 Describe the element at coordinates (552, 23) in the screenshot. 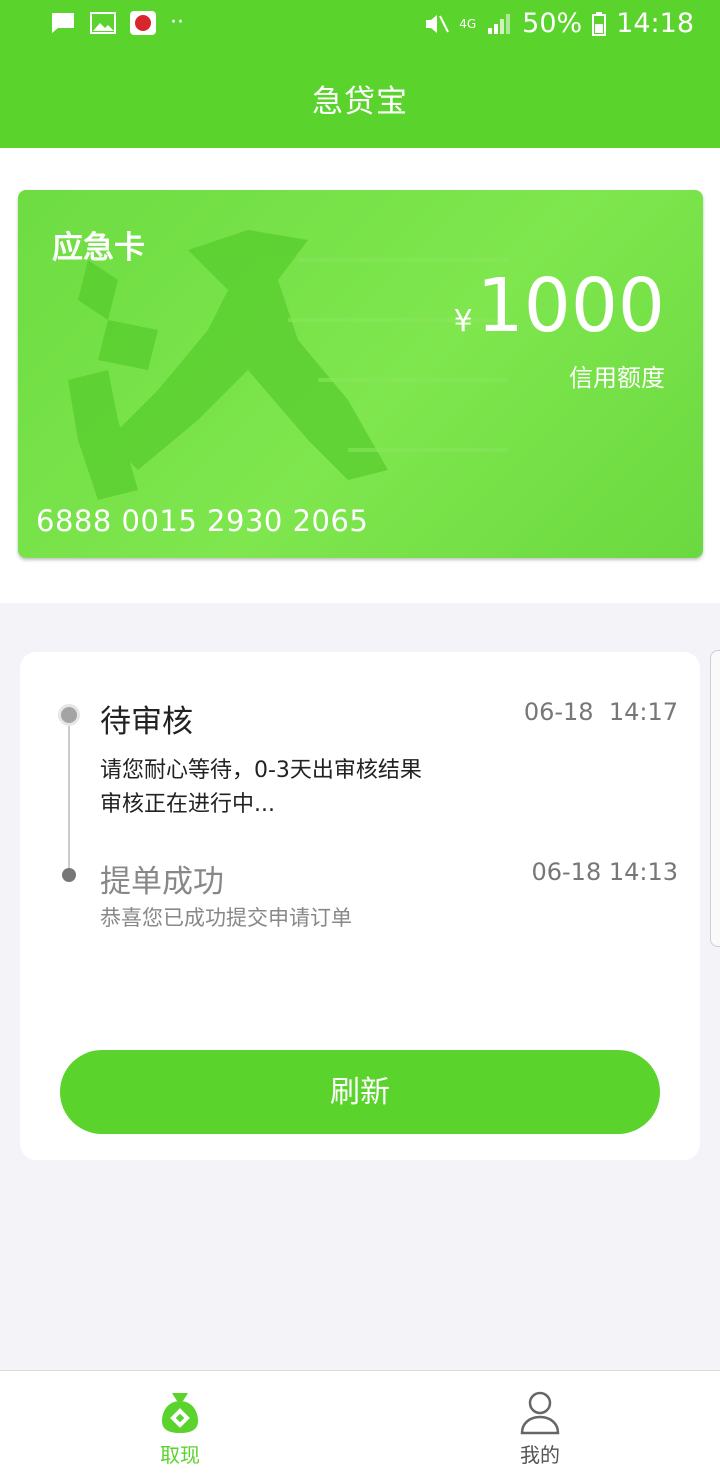

I see `battery-percent: 50%` at that location.